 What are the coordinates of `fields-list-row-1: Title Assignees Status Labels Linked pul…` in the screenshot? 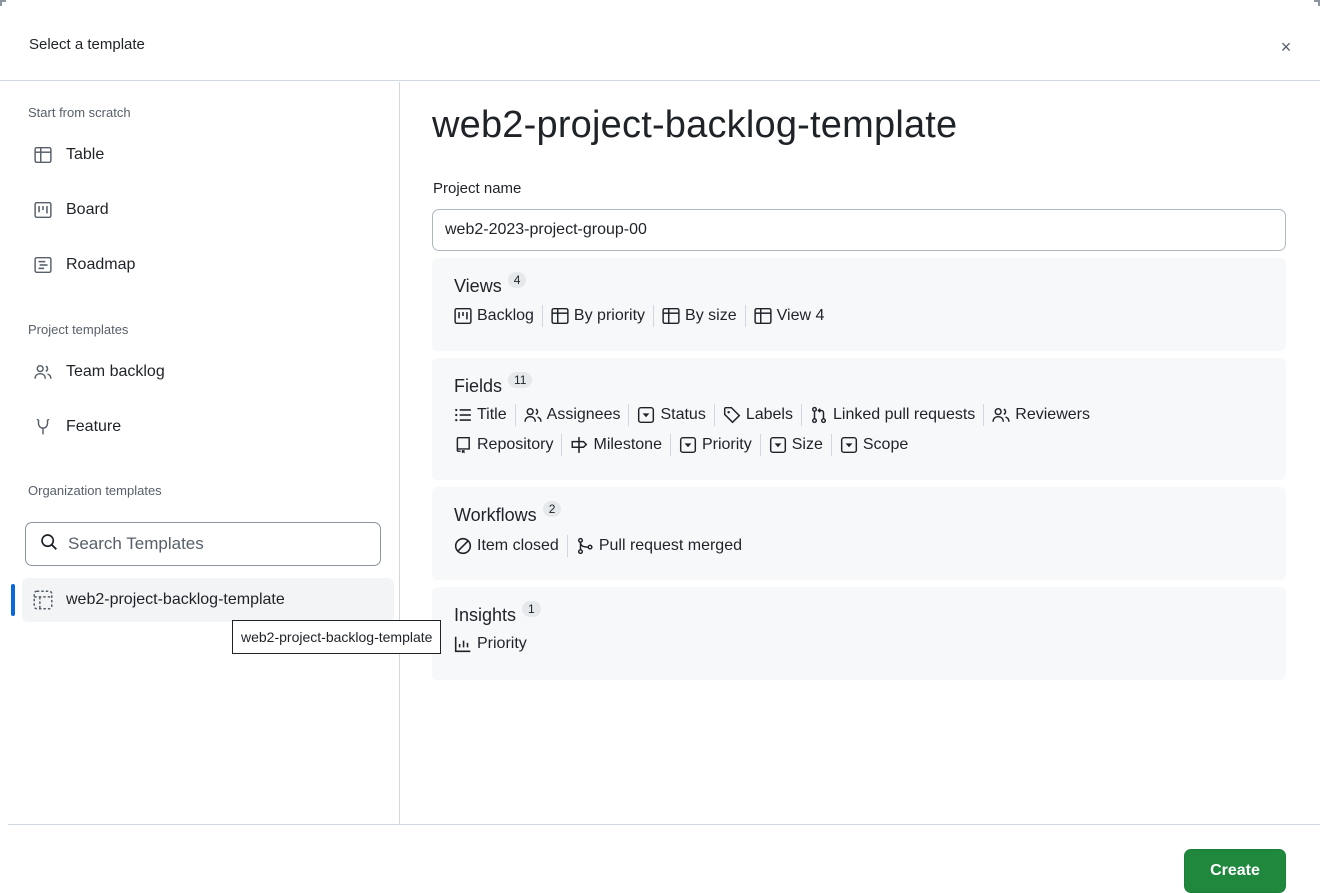 It's located at (772, 415).